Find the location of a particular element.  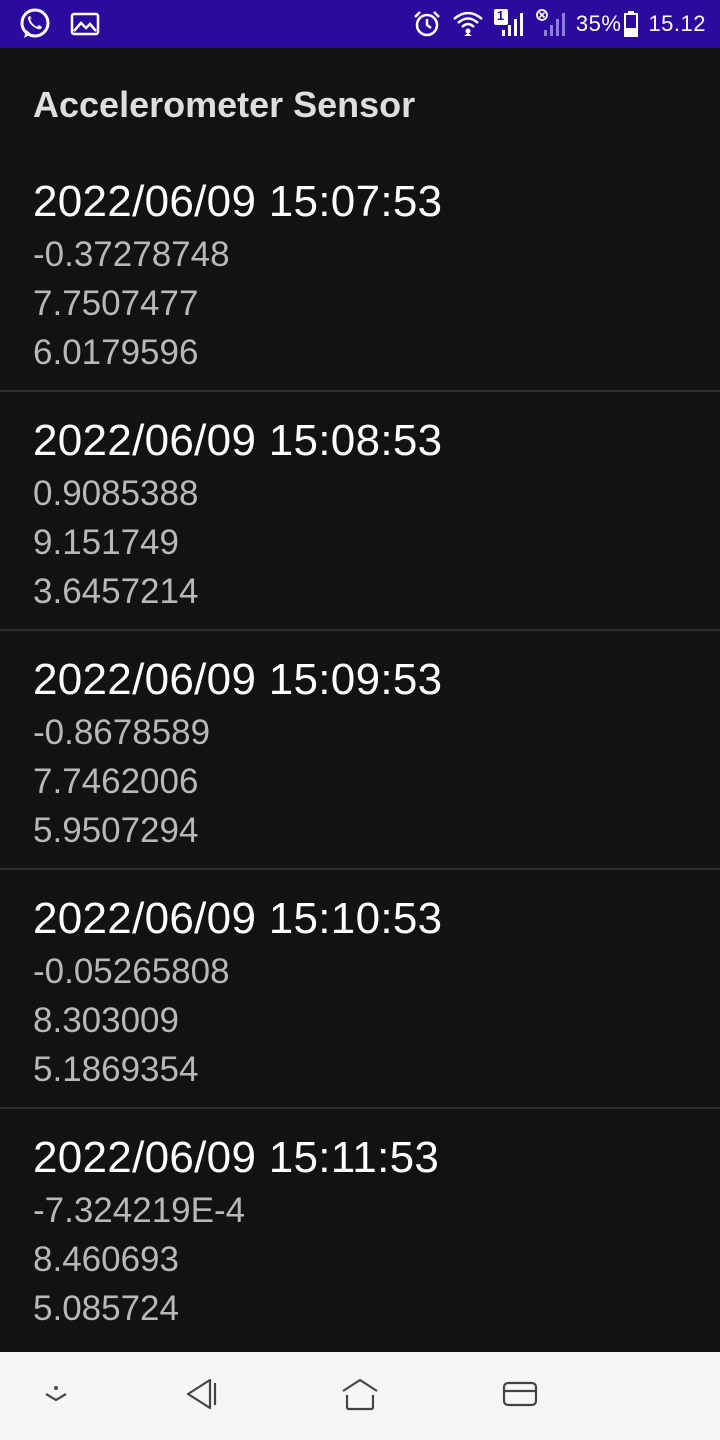

sim-badge: 1 is located at coordinates (500, 15).